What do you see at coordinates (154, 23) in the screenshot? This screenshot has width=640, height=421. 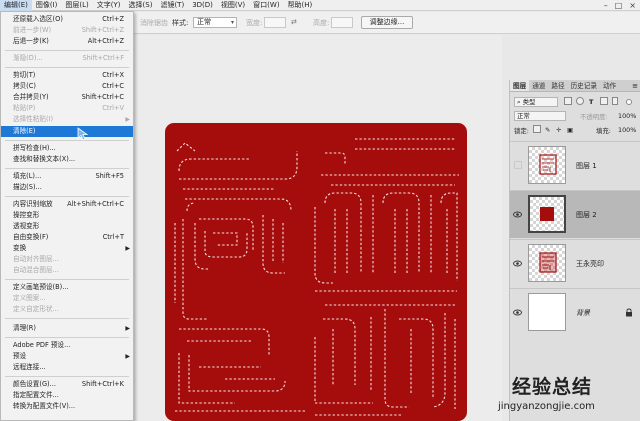 I see `antialias-checkbox-label: 消除锯齿` at bounding box center [154, 23].